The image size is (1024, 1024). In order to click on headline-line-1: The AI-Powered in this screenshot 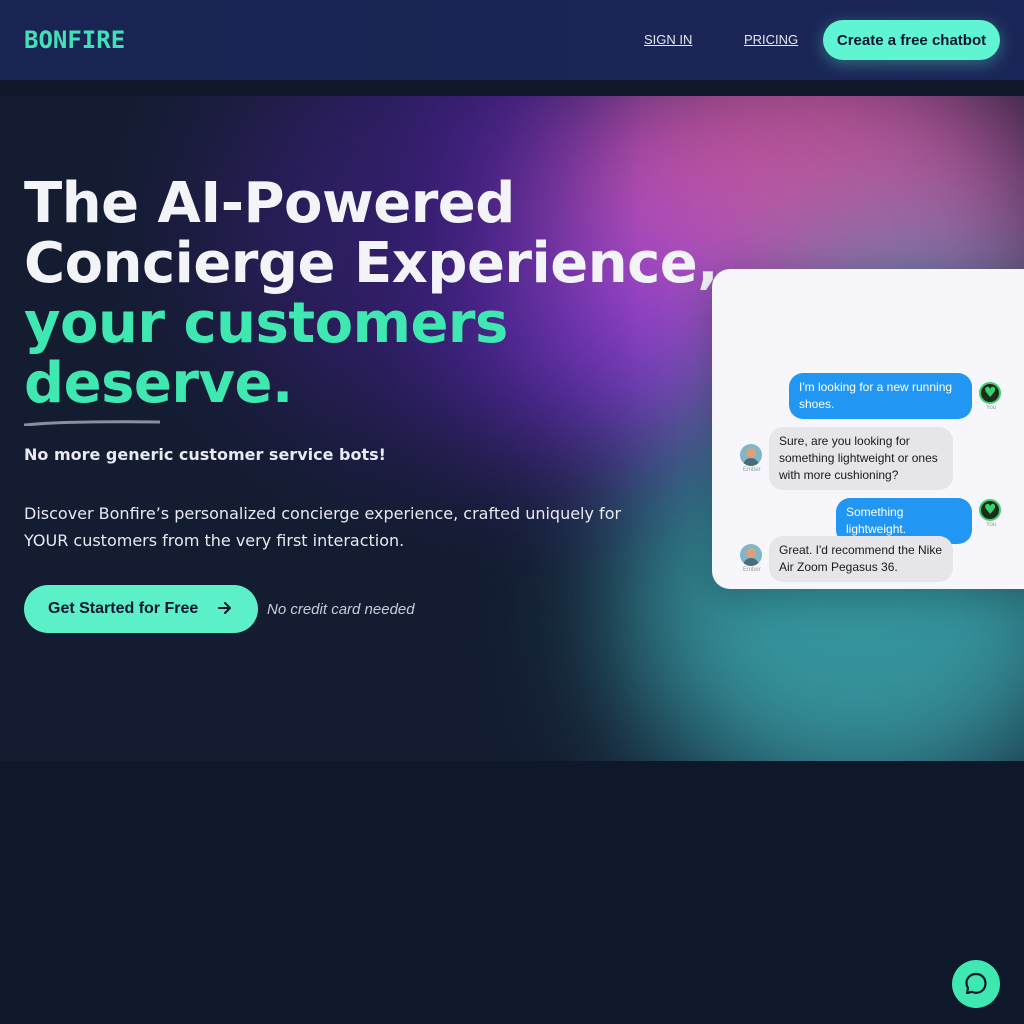, I will do `click(269, 203)`.